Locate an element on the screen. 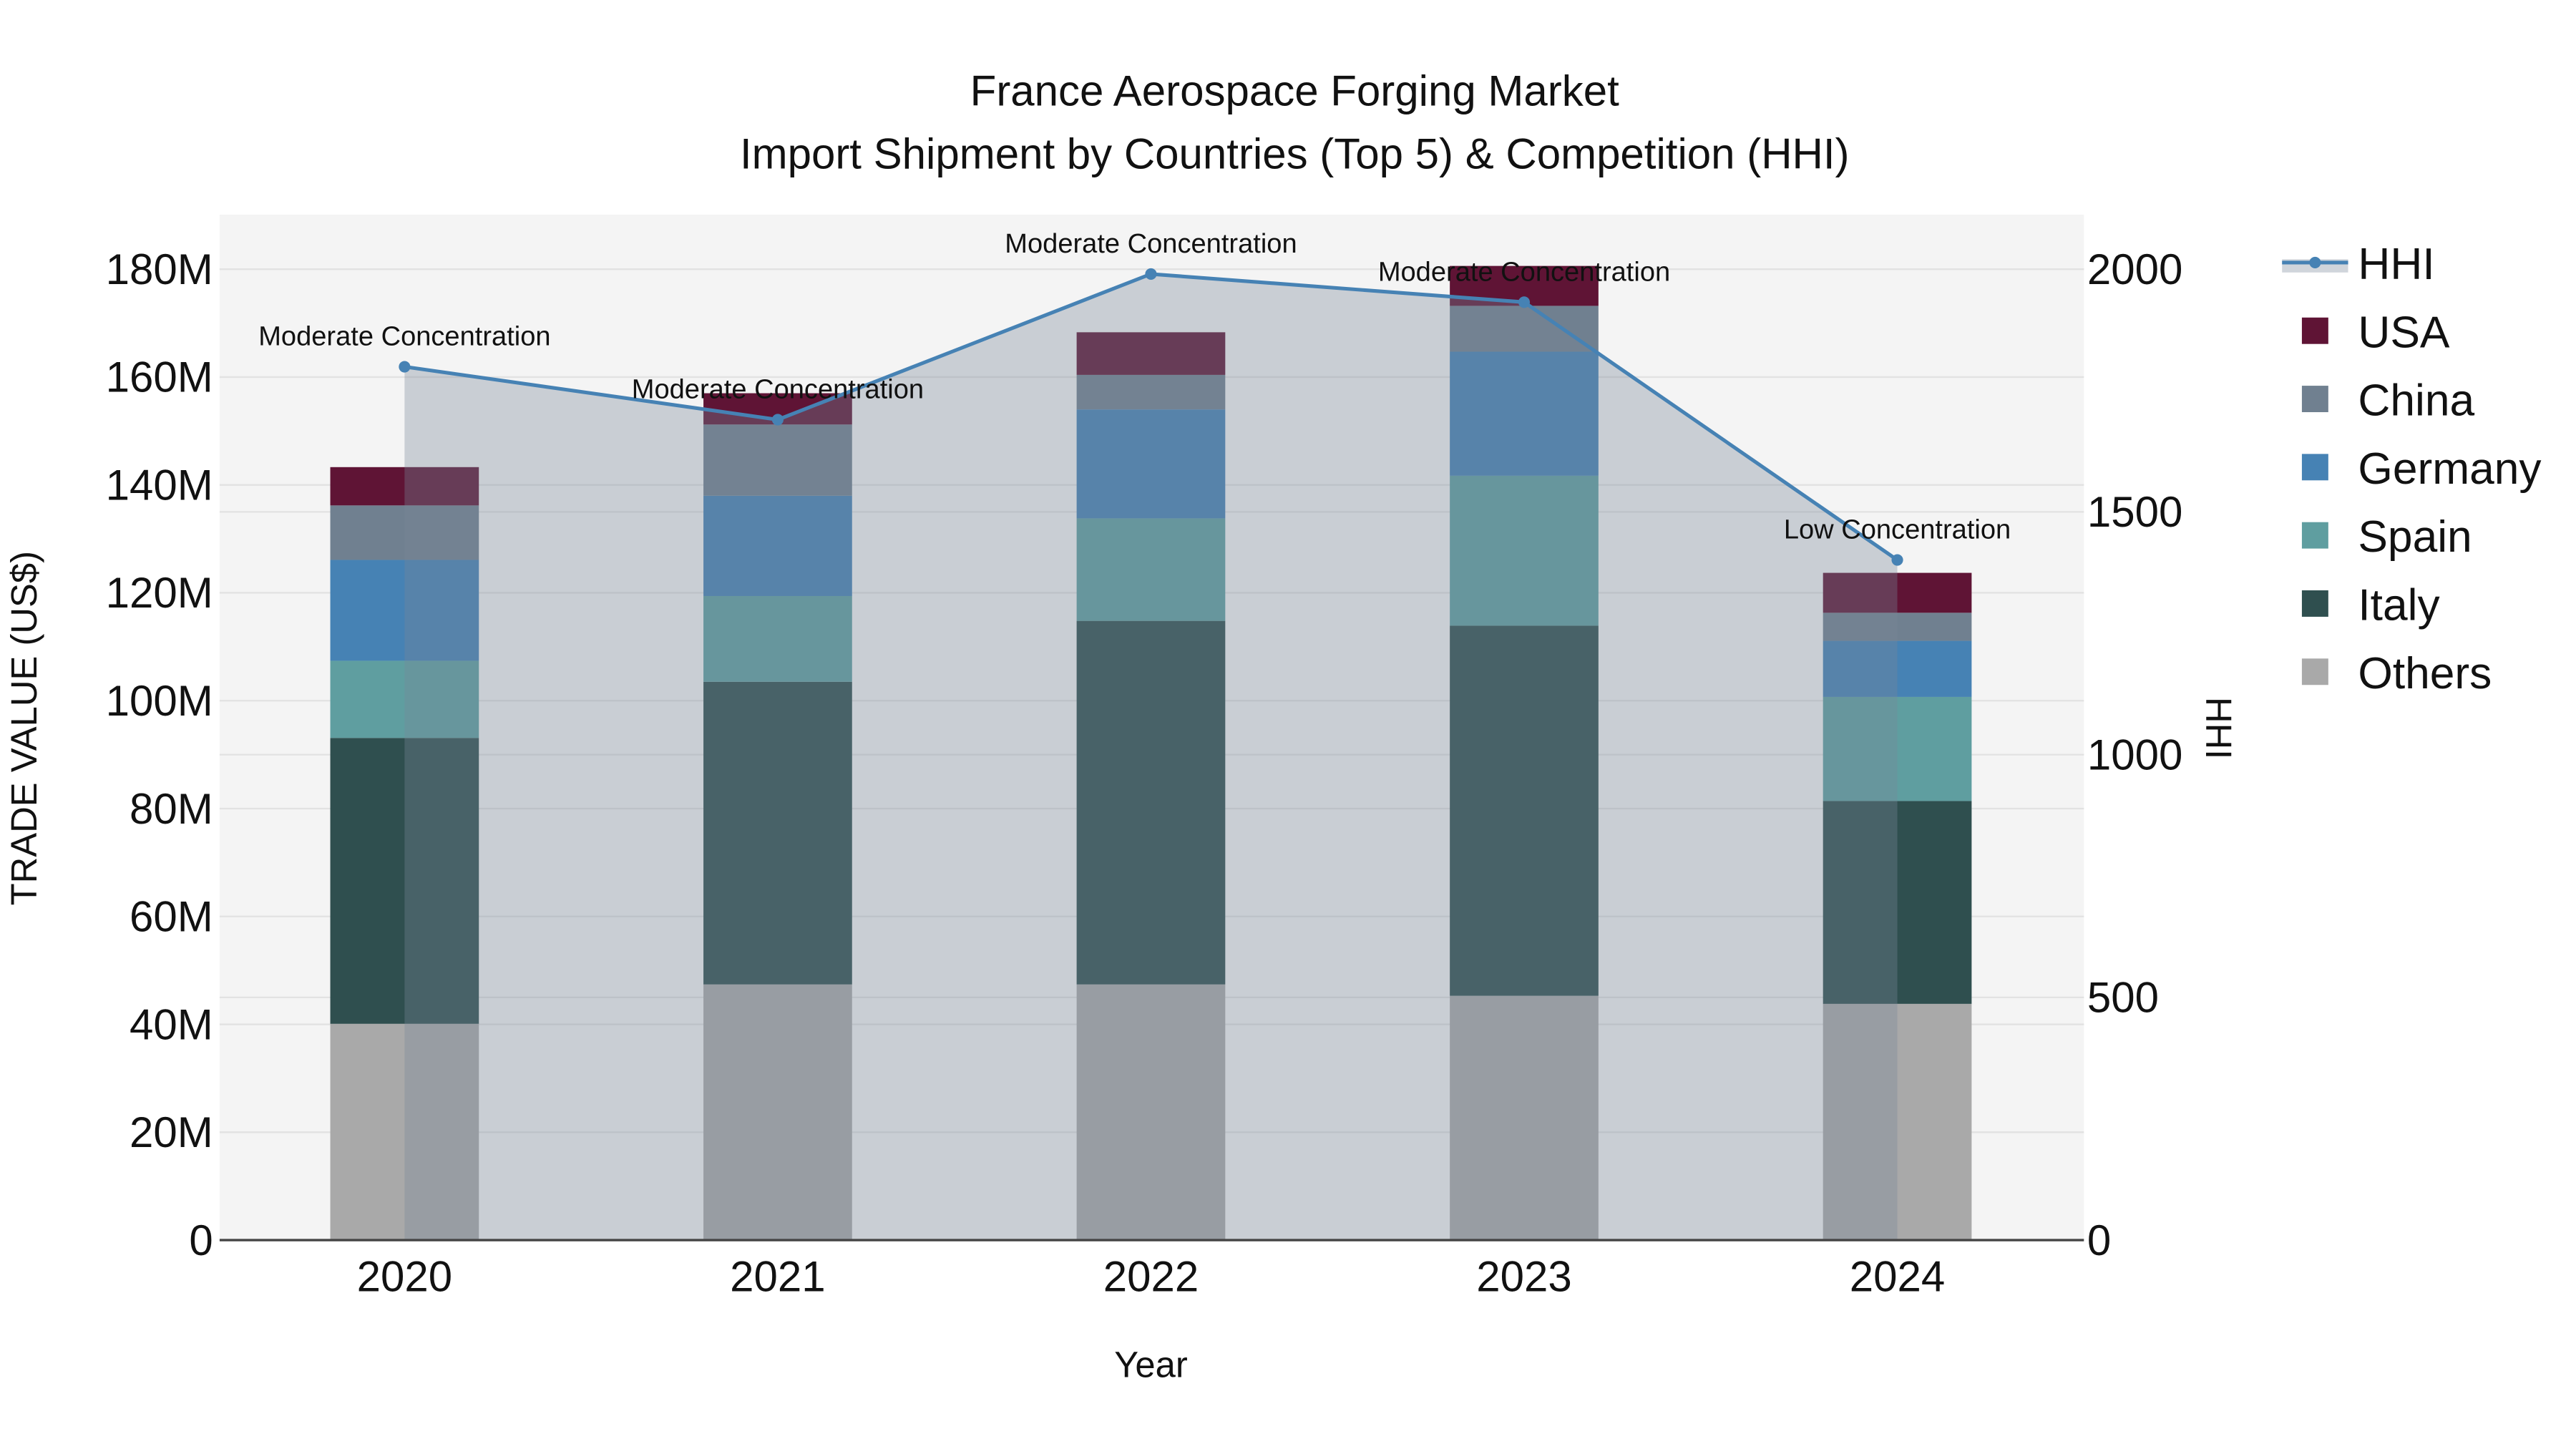  x-axis-label: Year is located at coordinates (1151, 1365).